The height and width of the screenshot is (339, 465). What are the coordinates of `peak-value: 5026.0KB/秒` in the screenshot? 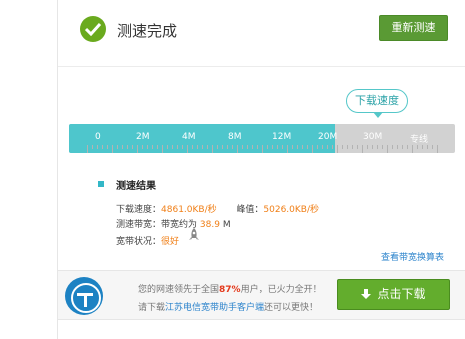 It's located at (291, 210).